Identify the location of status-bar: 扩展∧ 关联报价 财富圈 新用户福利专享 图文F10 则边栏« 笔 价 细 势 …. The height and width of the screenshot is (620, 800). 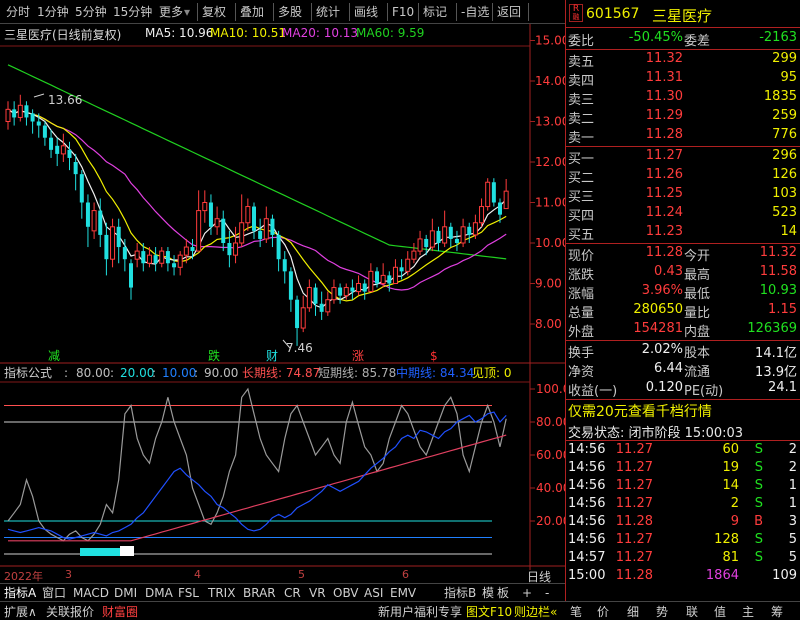
(400, 610).